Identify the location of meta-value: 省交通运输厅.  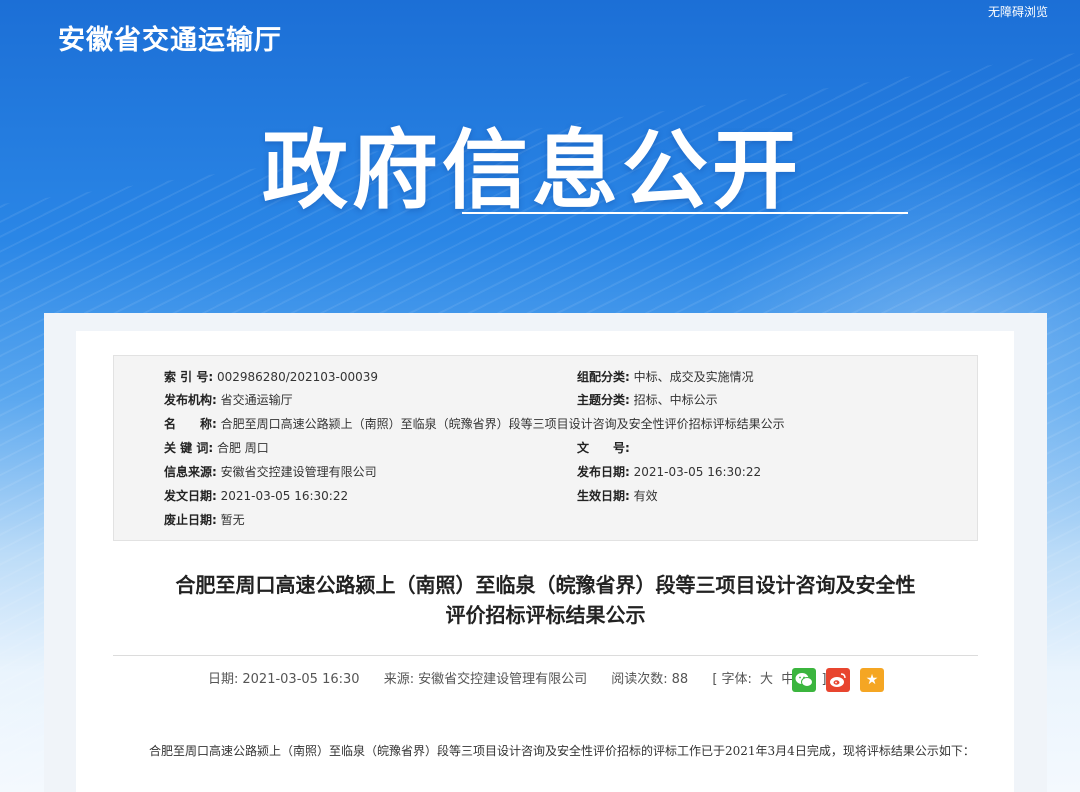
(256, 400).